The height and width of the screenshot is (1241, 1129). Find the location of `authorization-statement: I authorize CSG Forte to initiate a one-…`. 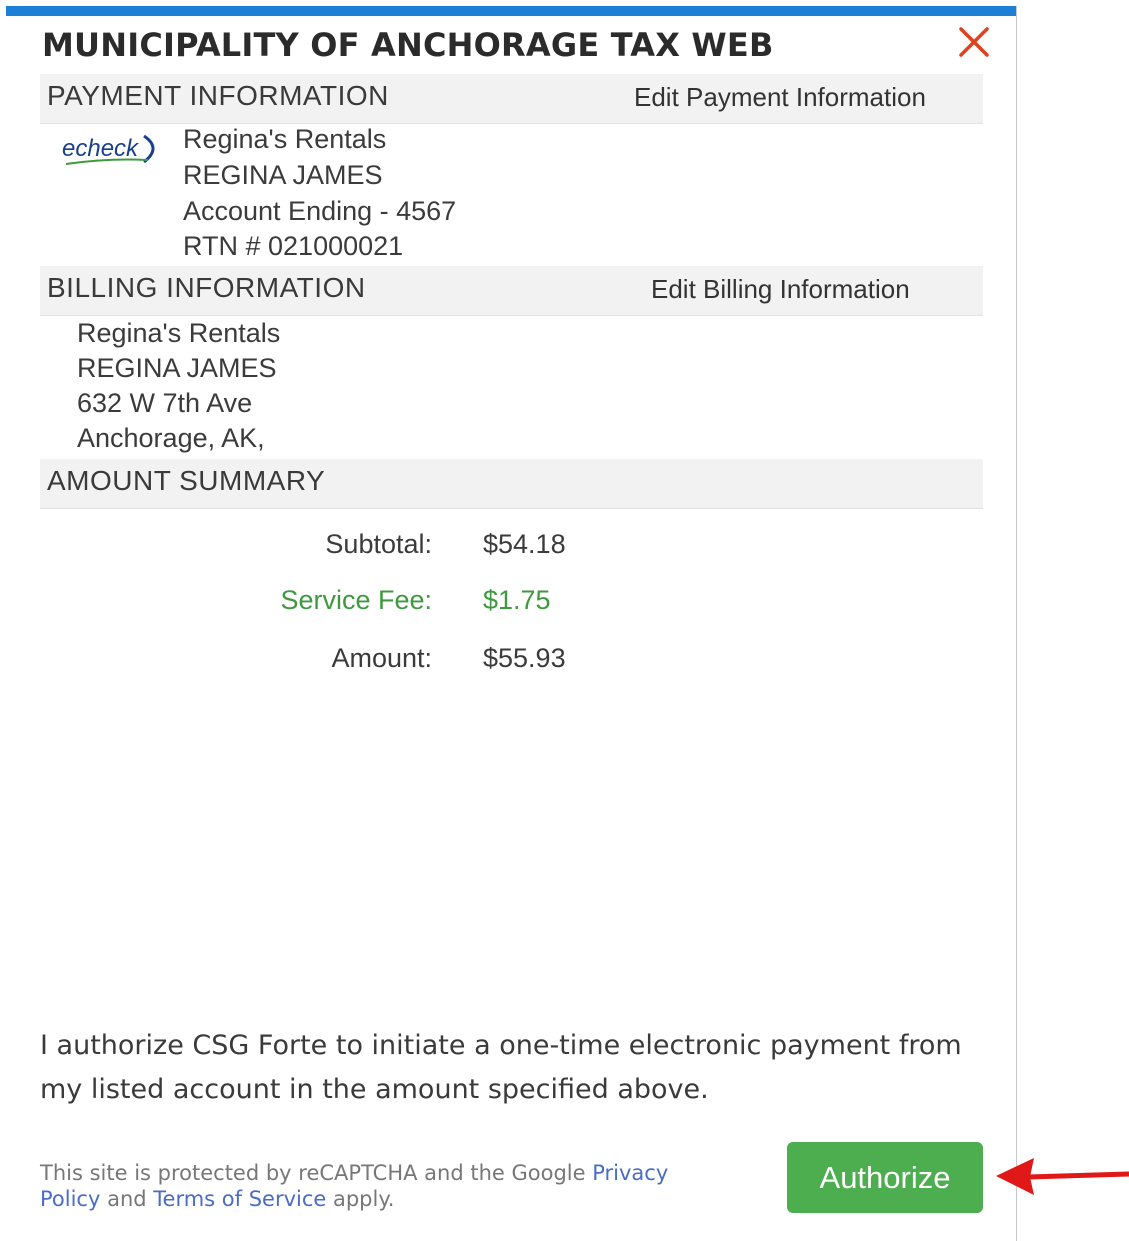

authorization-statement: I authorize CSG Forte to initiate a one-… is located at coordinates (501, 1067).